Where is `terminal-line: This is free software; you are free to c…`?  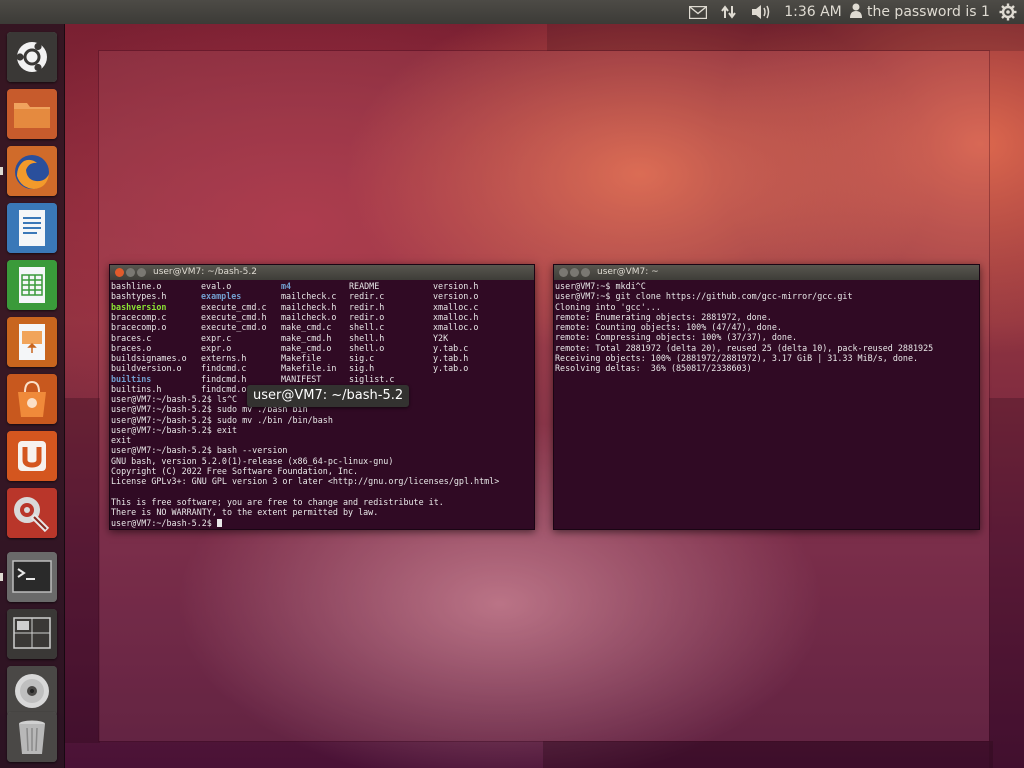 terminal-line: This is free software; you are free to c… is located at coordinates (277, 501).